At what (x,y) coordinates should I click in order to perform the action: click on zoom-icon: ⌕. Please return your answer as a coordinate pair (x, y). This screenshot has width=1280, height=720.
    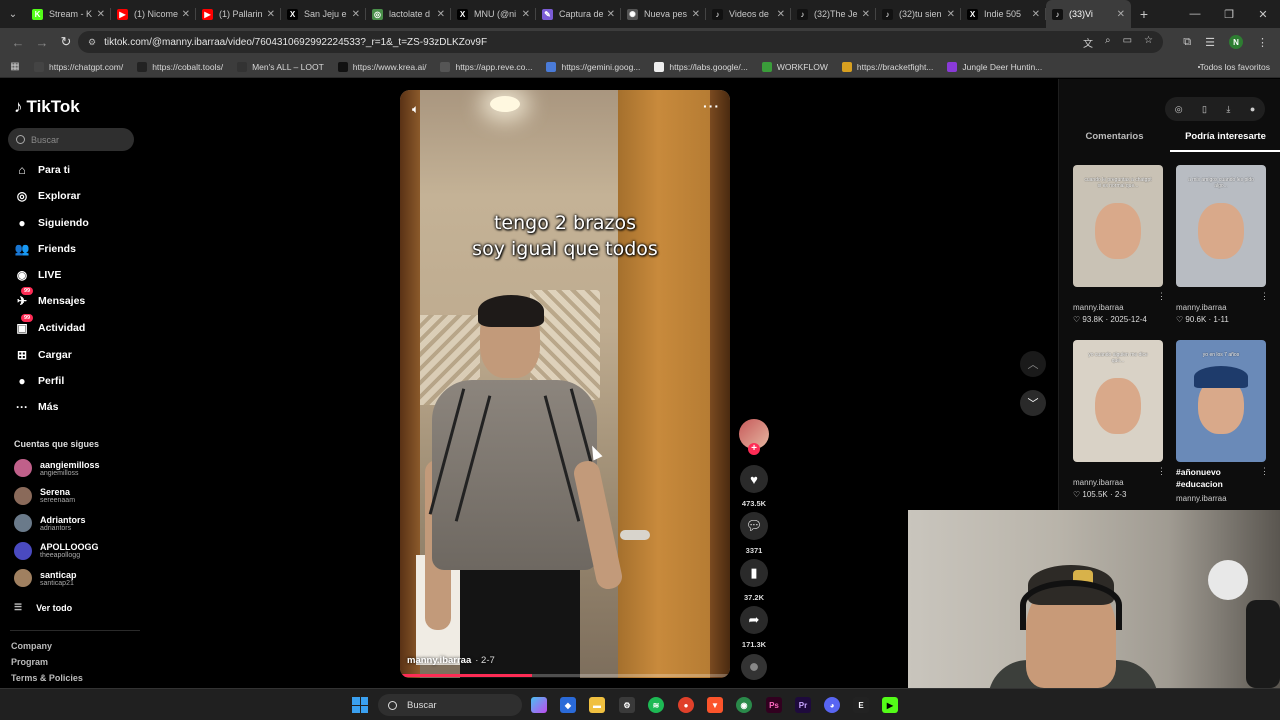
    Looking at the image, I should click on (1108, 42).